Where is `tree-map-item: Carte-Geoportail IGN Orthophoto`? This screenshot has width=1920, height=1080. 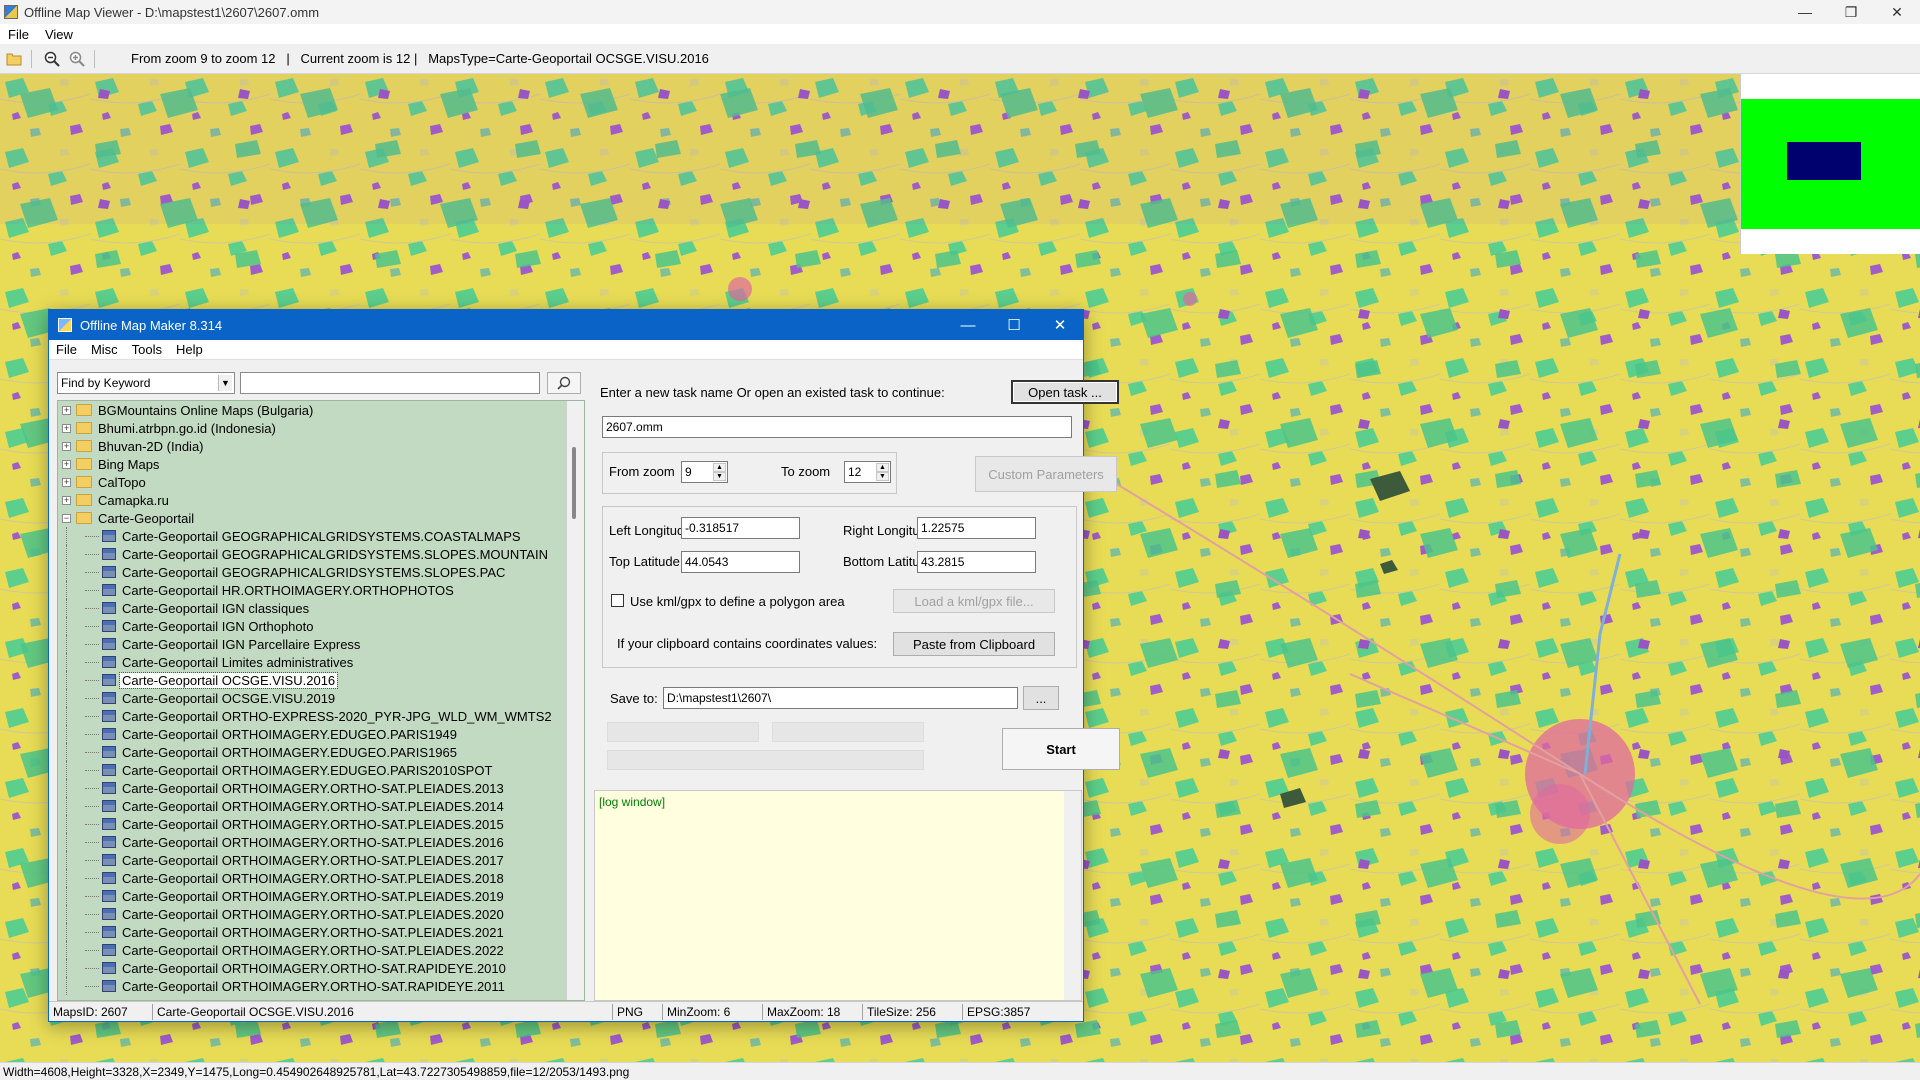 tree-map-item: Carte-Geoportail IGN Orthophoto is located at coordinates (321, 626).